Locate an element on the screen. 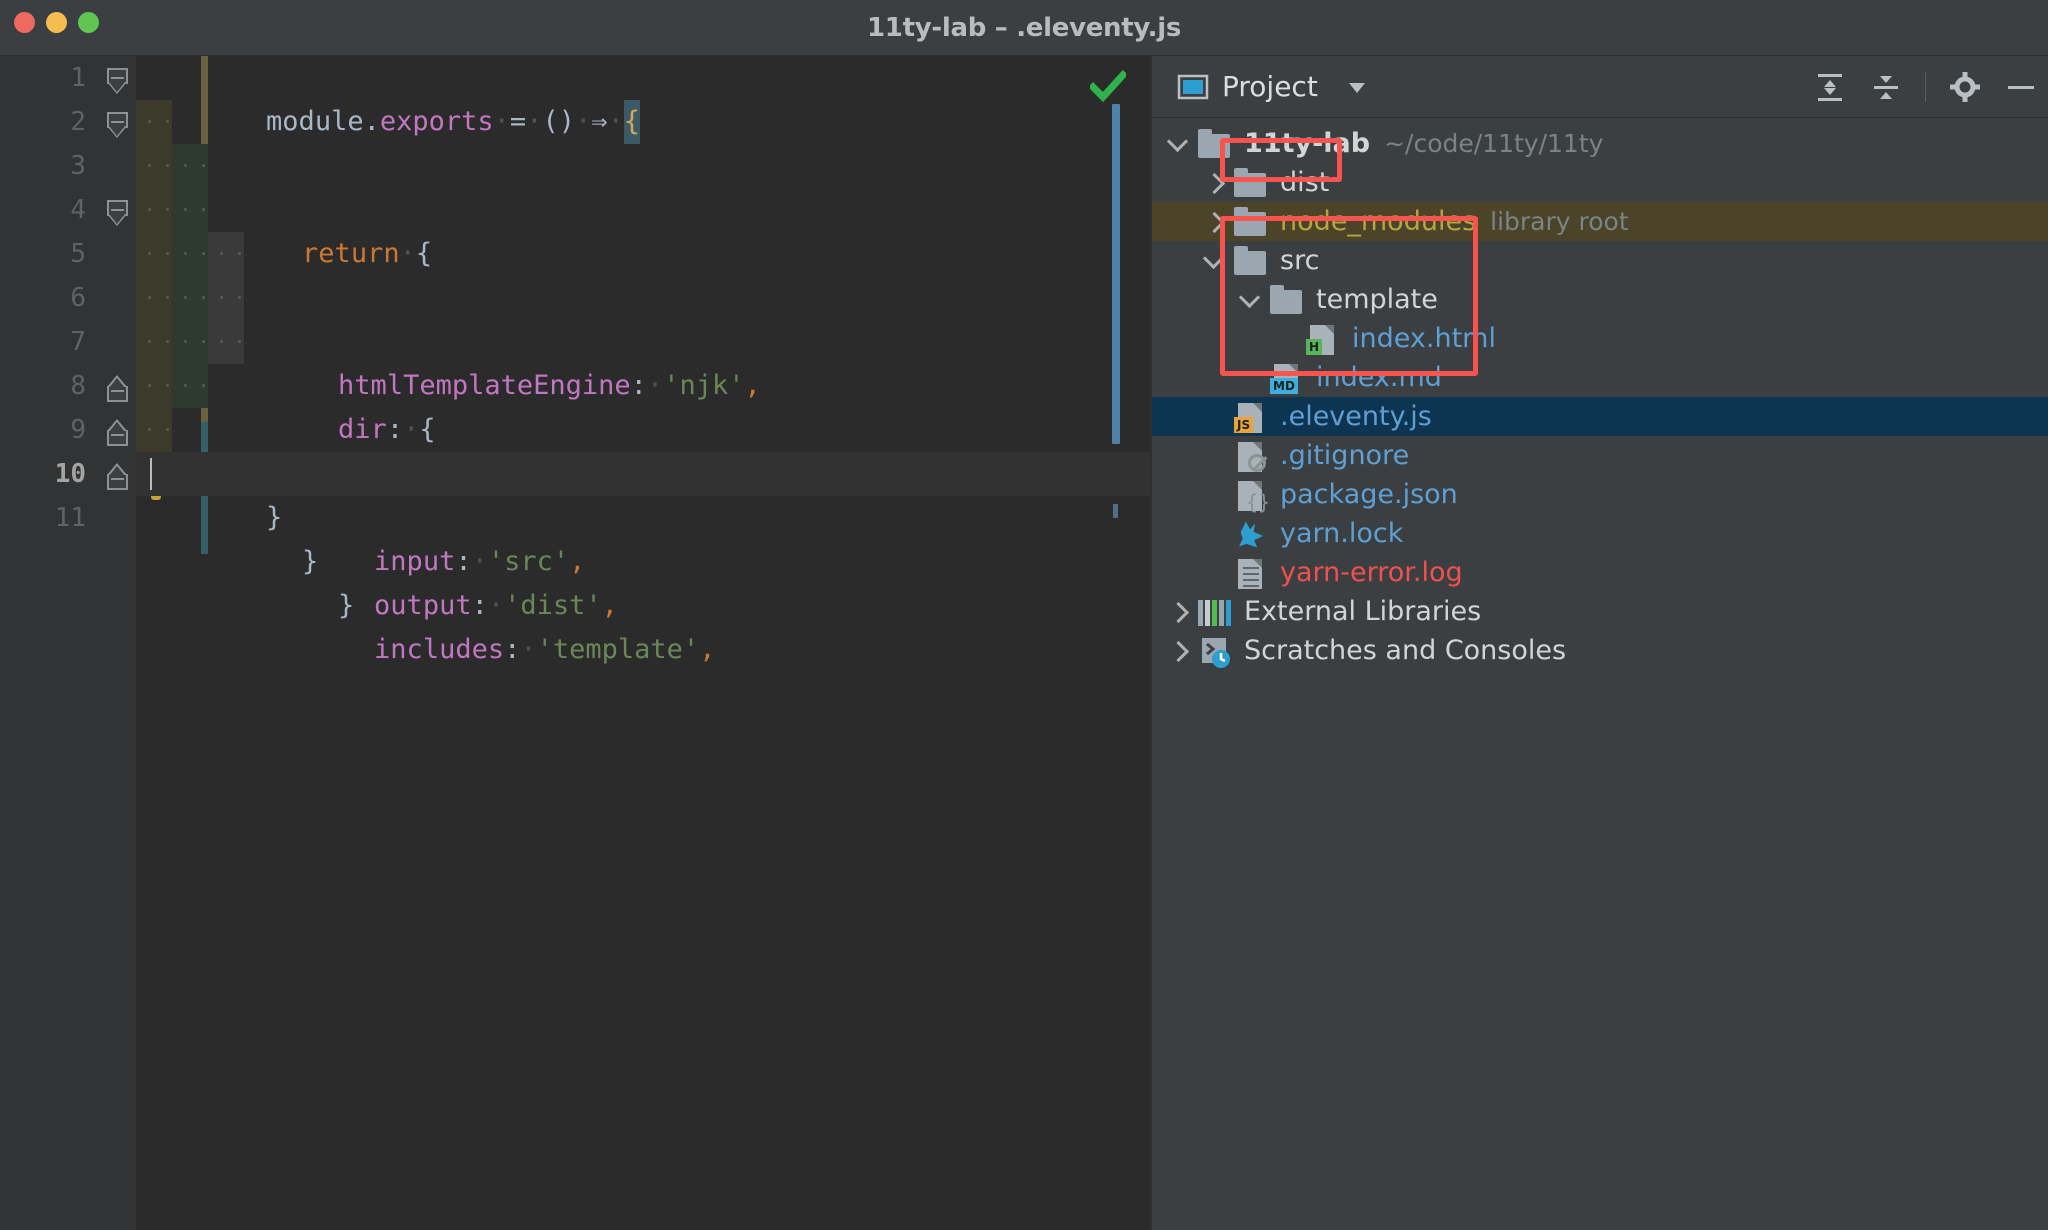 The height and width of the screenshot is (1230, 2048). code-line-10: } is located at coordinates (643, 492).